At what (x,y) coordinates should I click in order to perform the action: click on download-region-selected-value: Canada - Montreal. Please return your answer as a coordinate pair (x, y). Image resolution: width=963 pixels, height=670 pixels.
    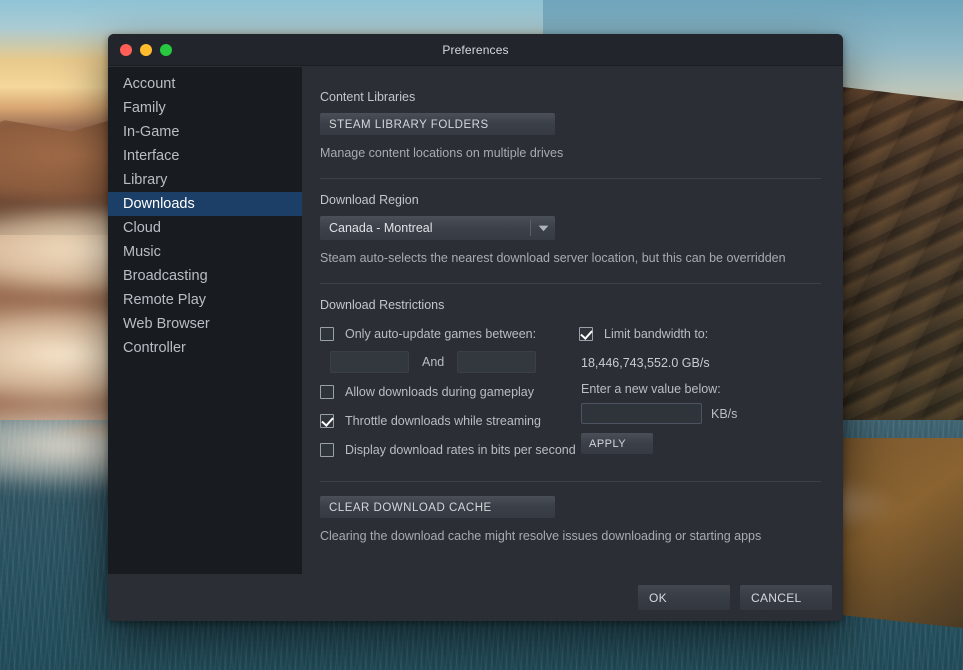
    Looking at the image, I should click on (381, 228).